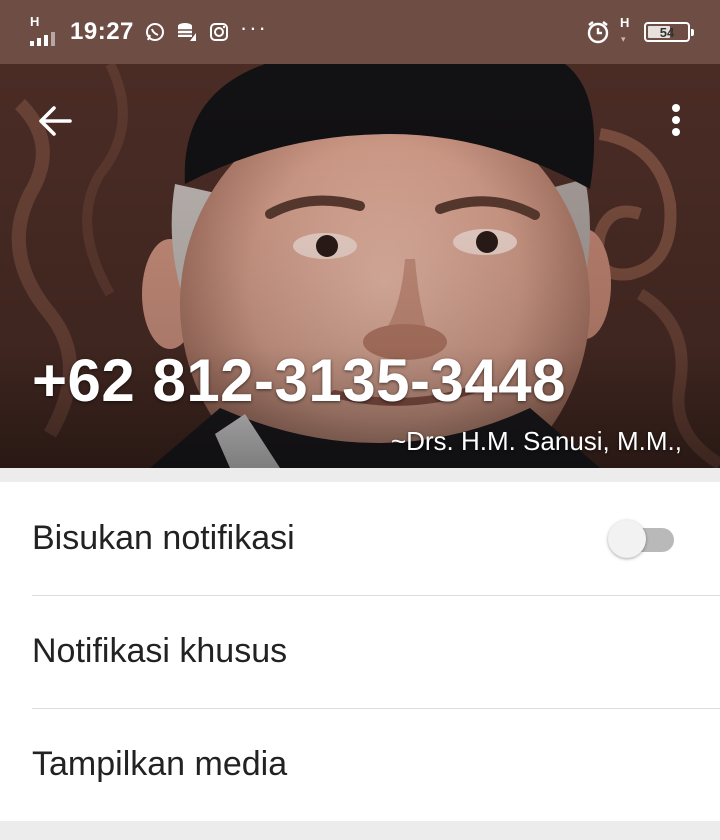 The image size is (720, 840). I want to click on contact-name: ~Drs. H.M. Sanusi, M.M.,, so click(536, 441).